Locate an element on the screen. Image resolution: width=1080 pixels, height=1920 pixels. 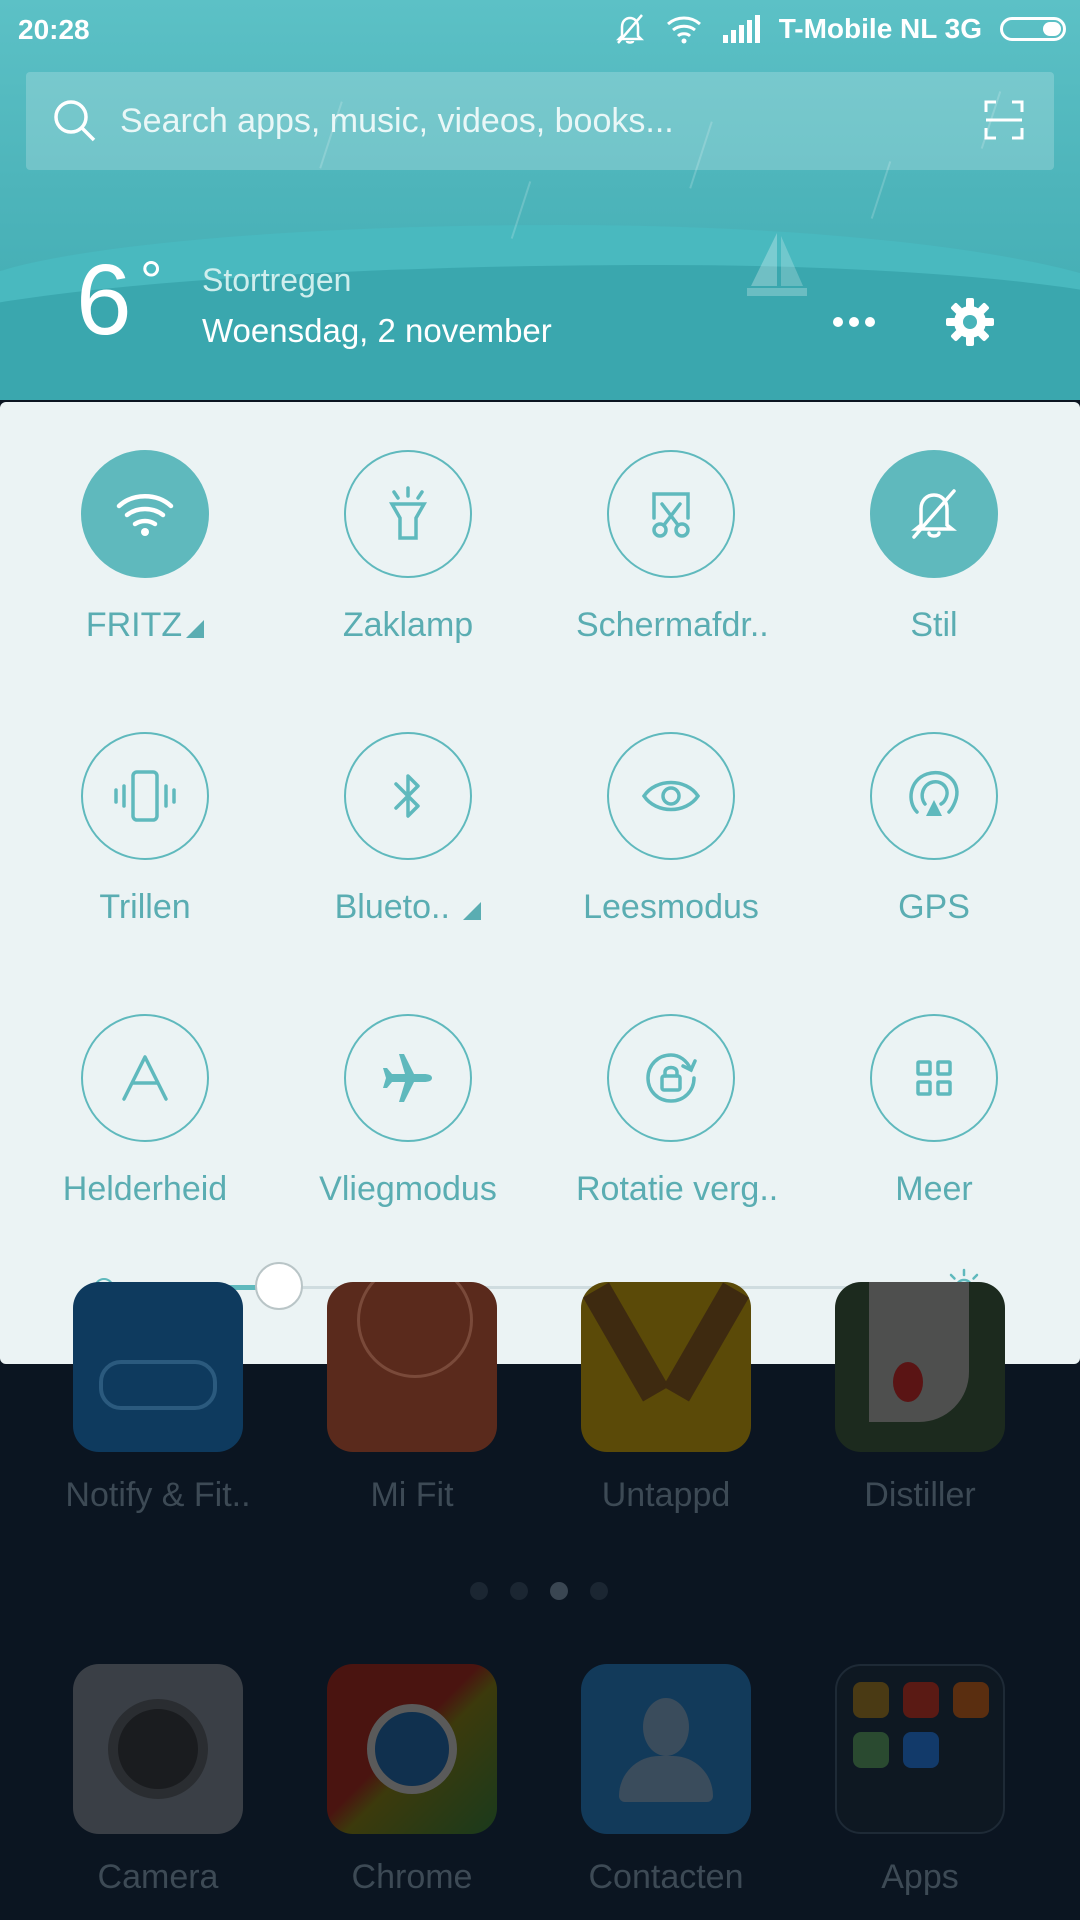
settings-gear-icon is located at coordinates (970, 322).